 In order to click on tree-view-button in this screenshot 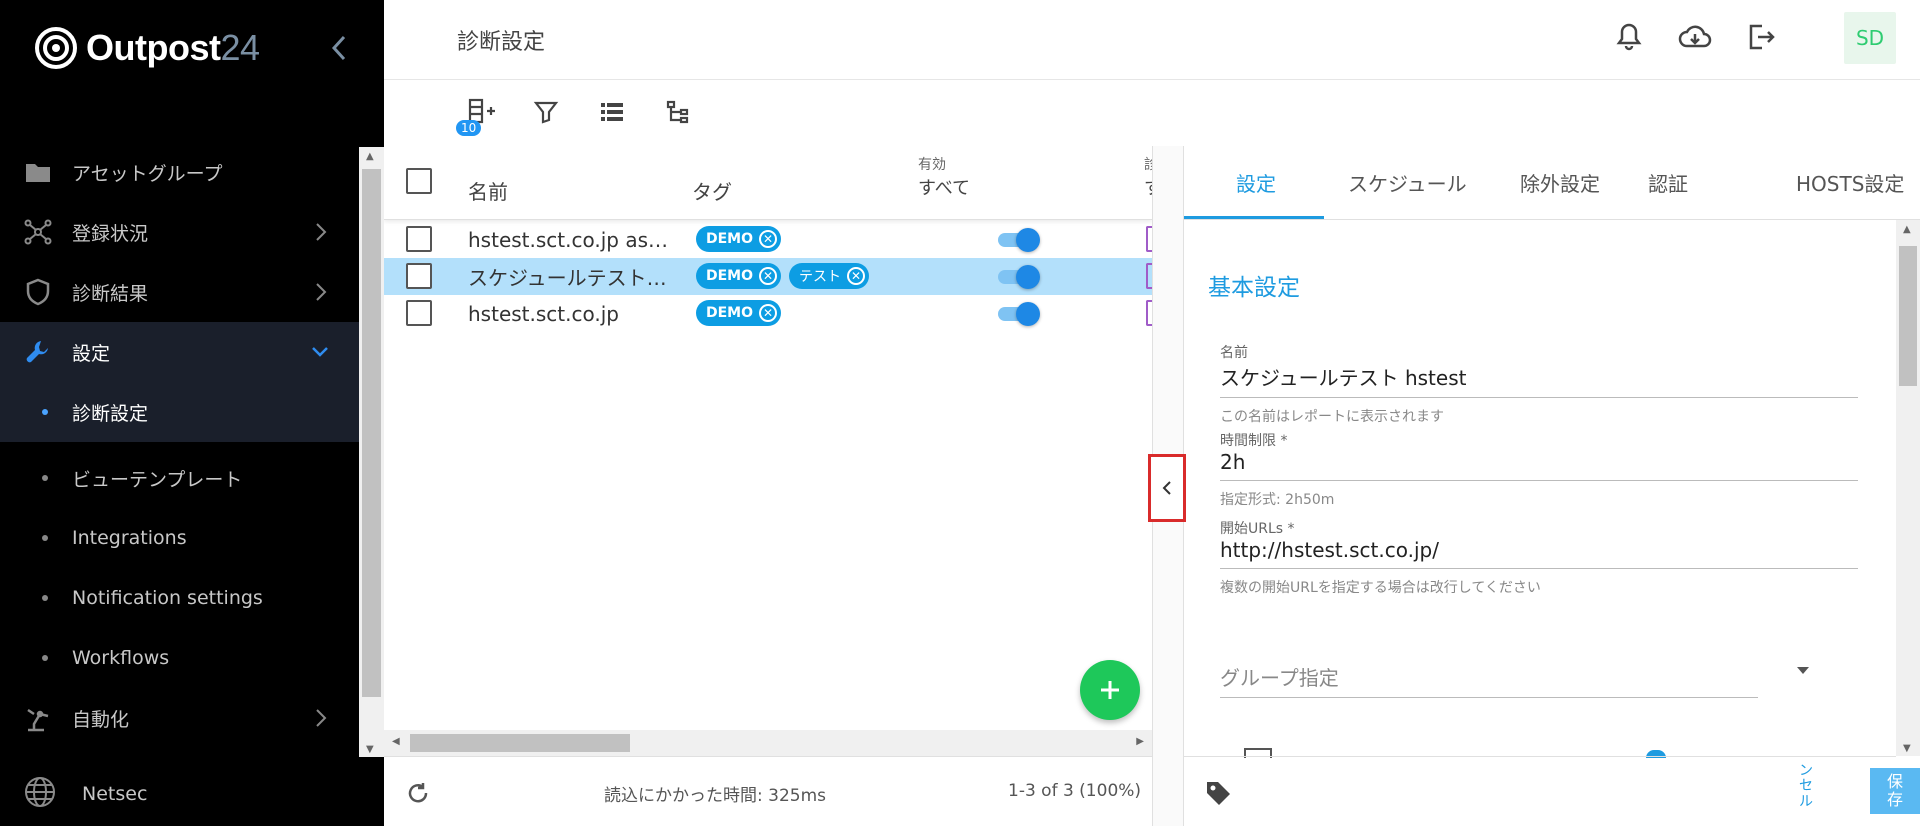, I will do `click(678, 112)`.